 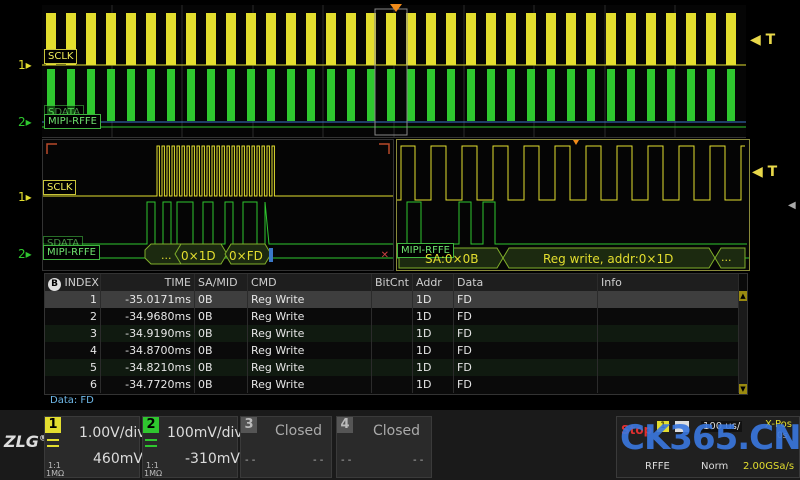 I want to click on zlg-logo: ZLG®, so click(x=25, y=441).